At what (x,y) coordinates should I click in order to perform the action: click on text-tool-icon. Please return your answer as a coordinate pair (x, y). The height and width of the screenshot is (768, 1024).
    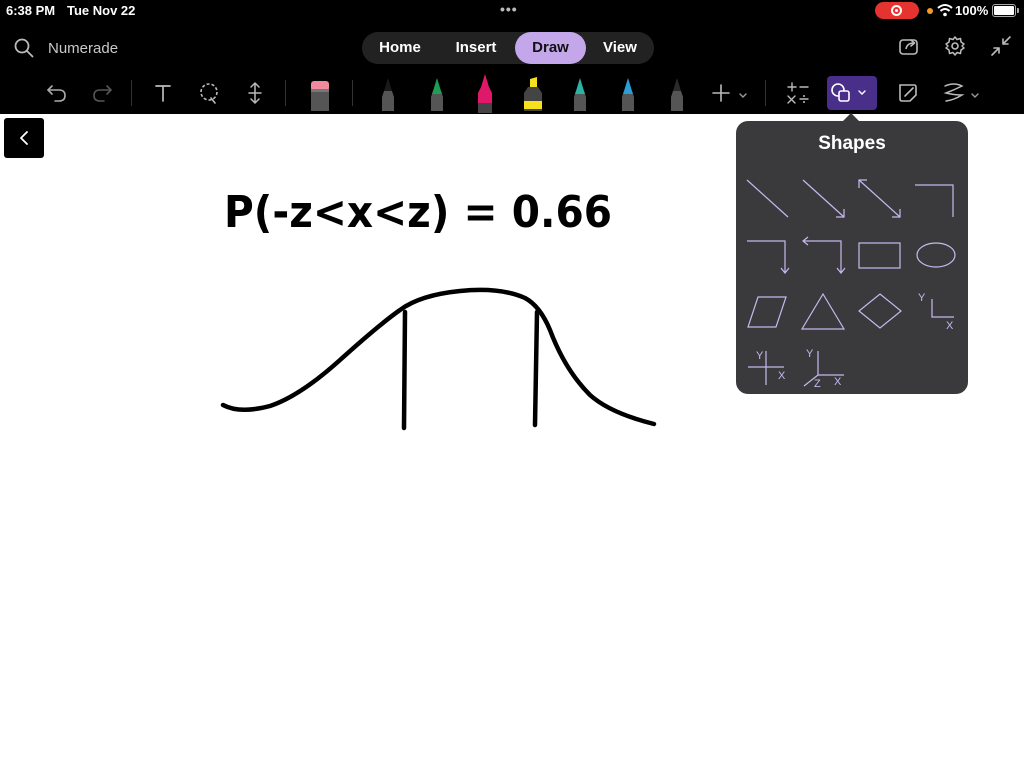
    Looking at the image, I should click on (163, 93).